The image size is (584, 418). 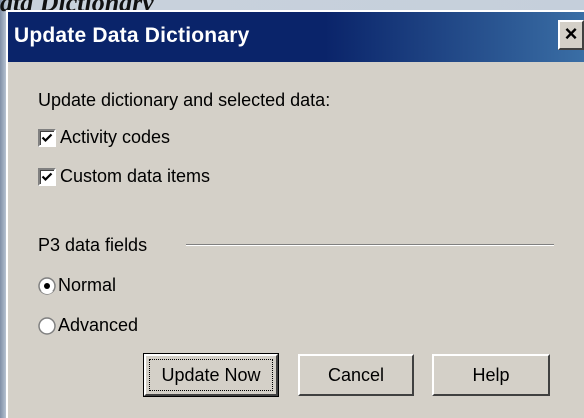 What do you see at coordinates (47, 325) in the screenshot?
I see `radio-unselected-icon` at bounding box center [47, 325].